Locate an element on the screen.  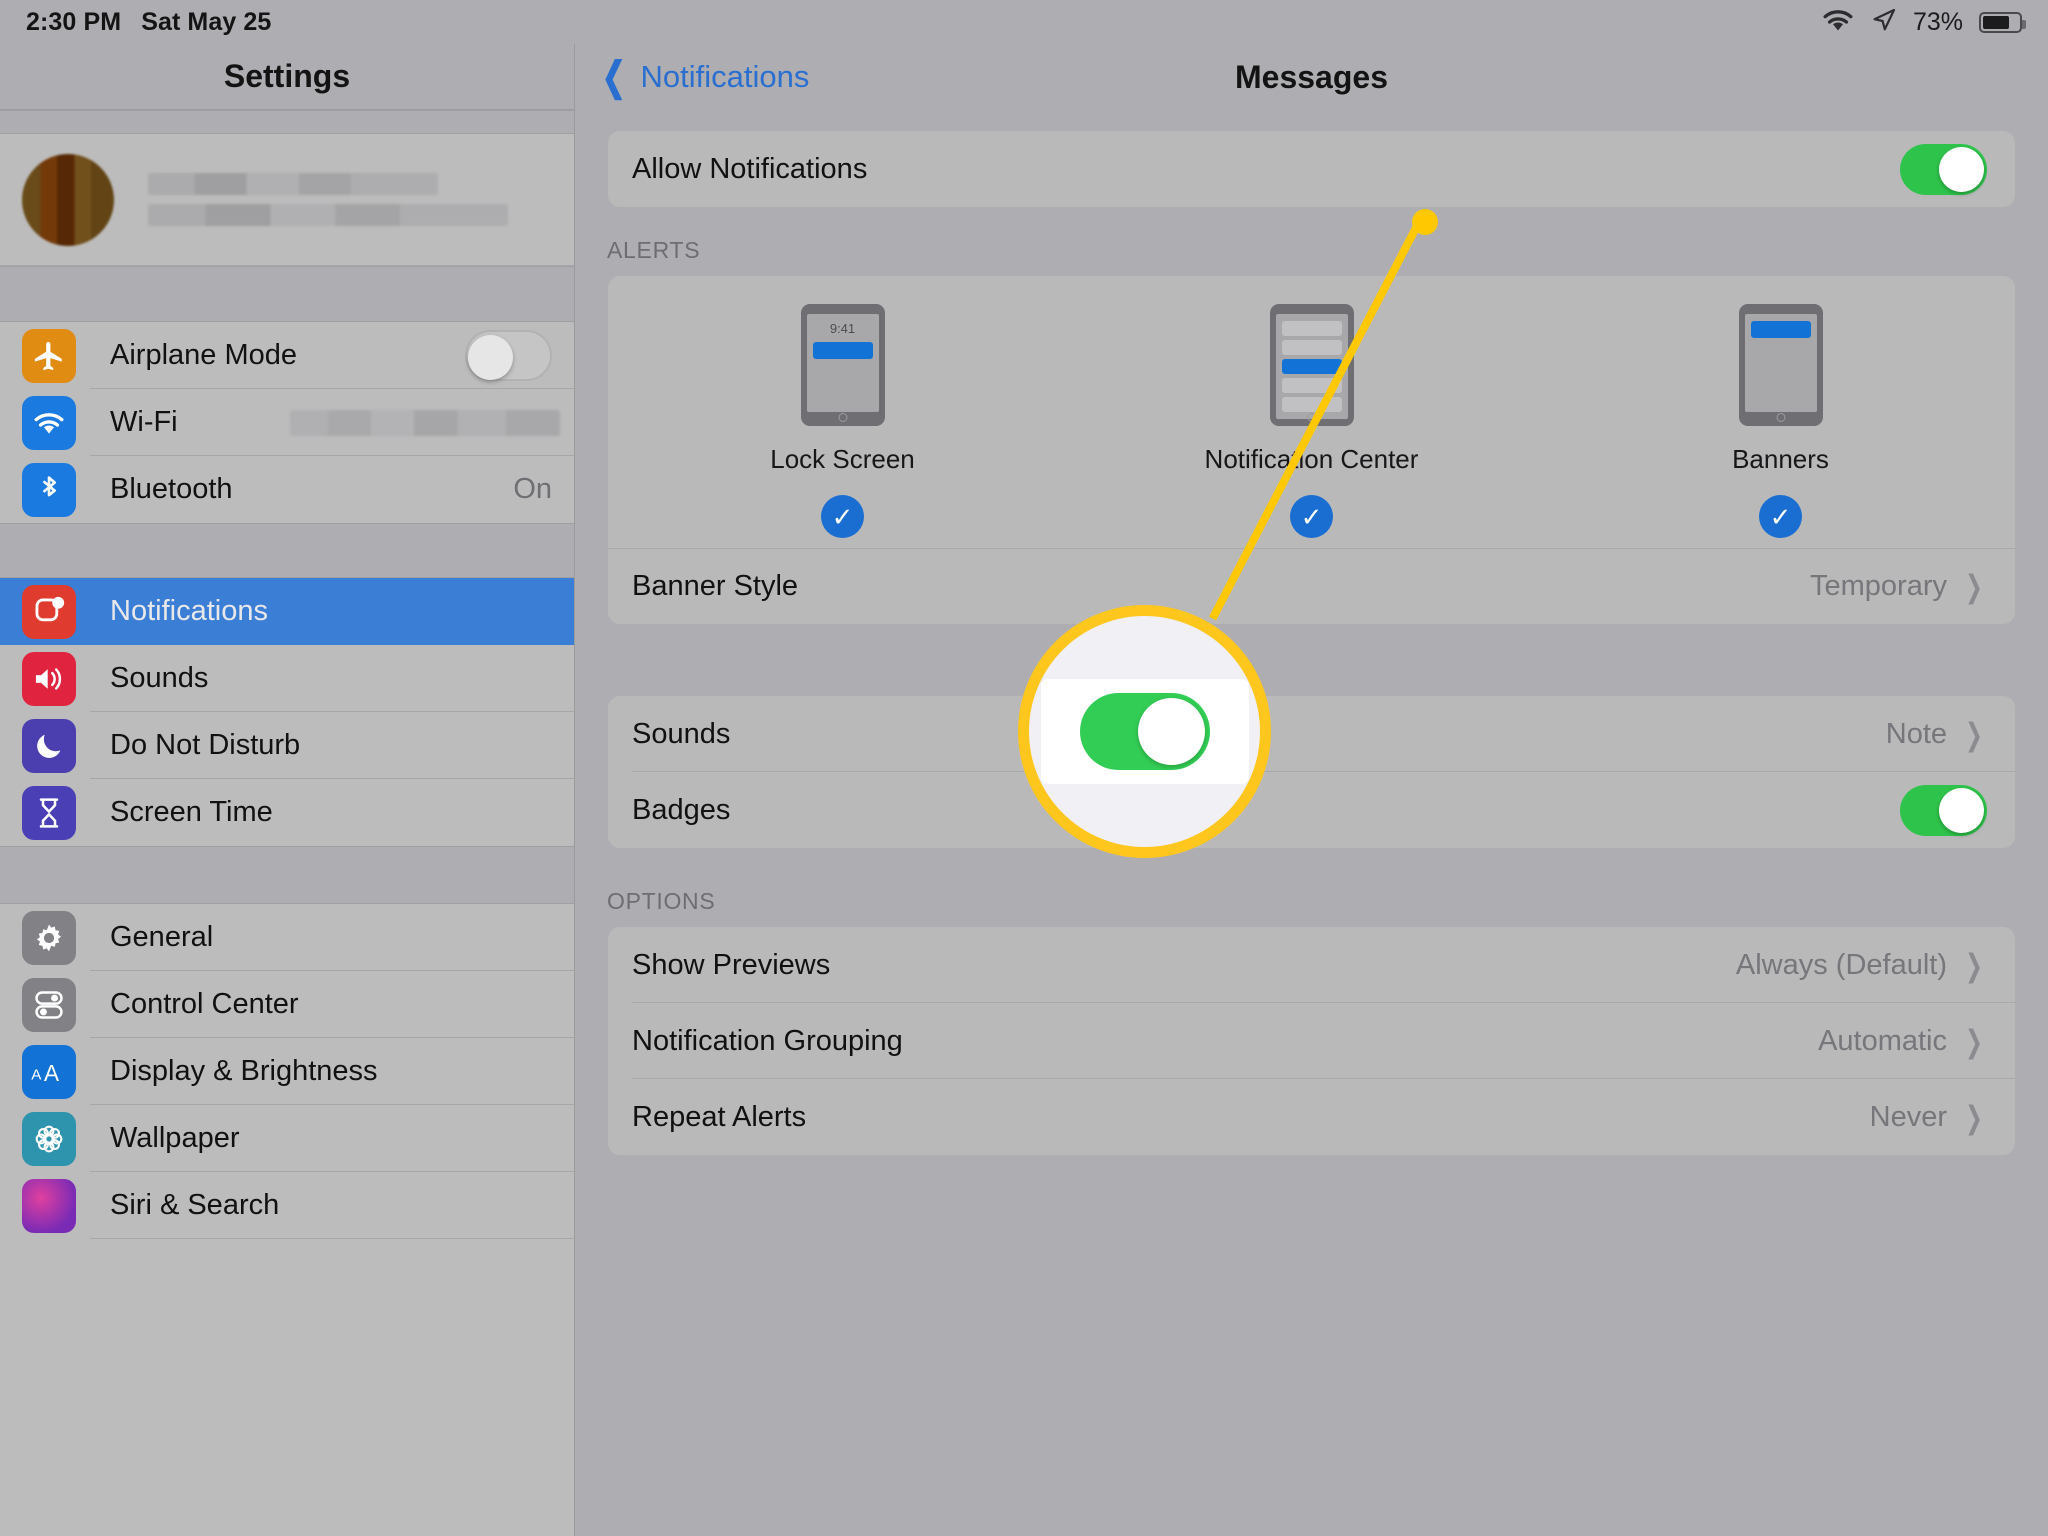
allow-notifications-label: Allow Notifications is located at coordinates (750, 168).